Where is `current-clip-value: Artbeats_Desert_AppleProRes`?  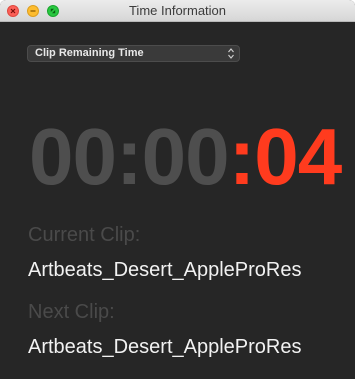
current-clip-value: Artbeats_Desert_AppleProRes is located at coordinates (165, 270).